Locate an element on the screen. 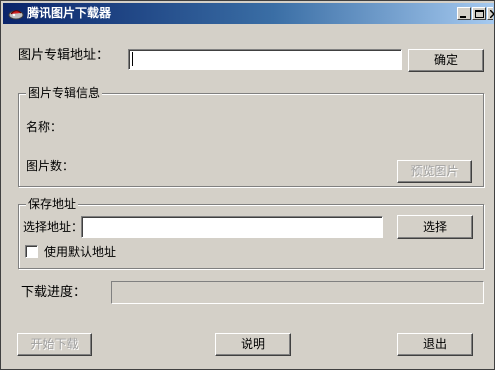 The height and width of the screenshot is (372, 497). app-icon is located at coordinates (16, 15).